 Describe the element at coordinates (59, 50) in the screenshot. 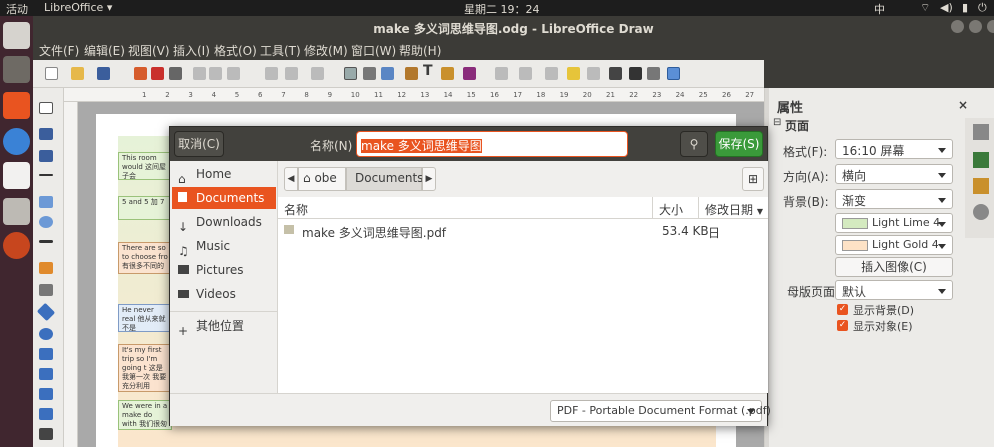

I see `menu-file: 文件(F)` at that location.